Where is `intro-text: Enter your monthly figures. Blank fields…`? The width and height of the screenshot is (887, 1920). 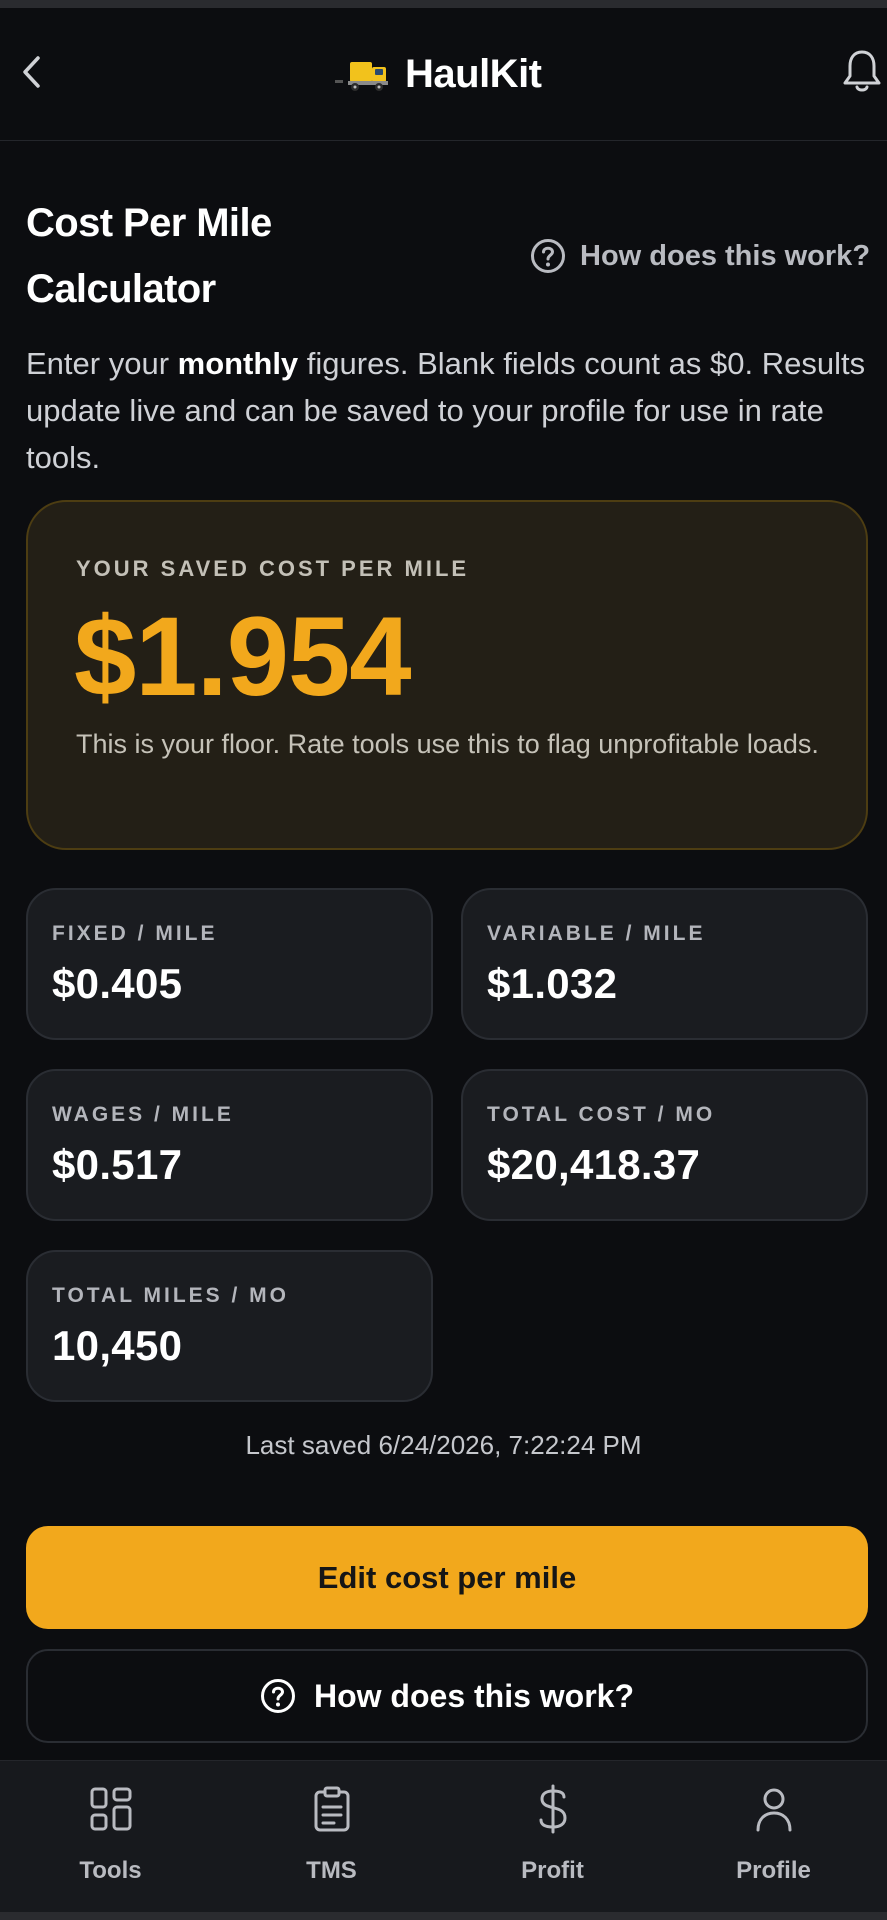
intro-text: Enter your monthly figures. Blank fields… is located at coordinates (451, 410).